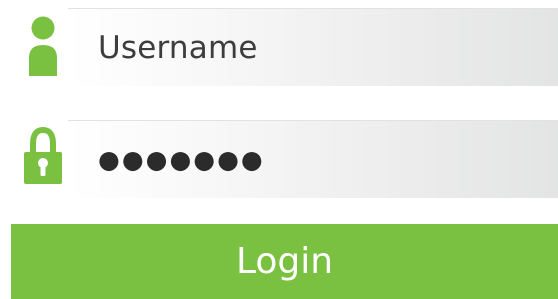  I want to click on username-placeholder: Username, so click(178, 48).